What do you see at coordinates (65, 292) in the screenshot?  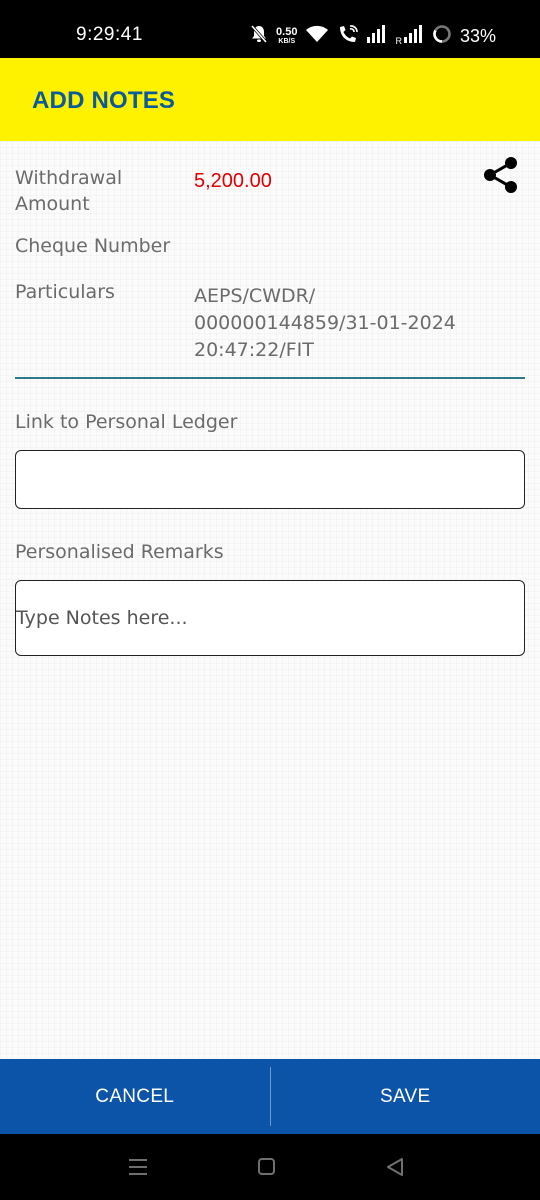 I see `particulars-label: Particulars` at bounding box center [65, 292].